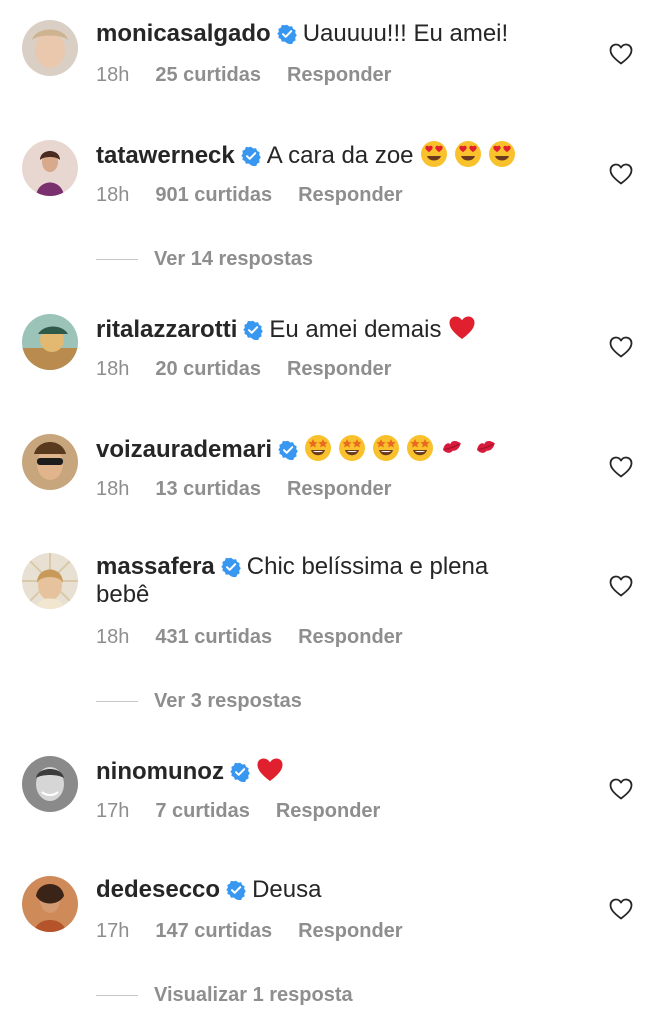  I want to click on view-replies-button: Ver 3 respostas, so click(199, 701).